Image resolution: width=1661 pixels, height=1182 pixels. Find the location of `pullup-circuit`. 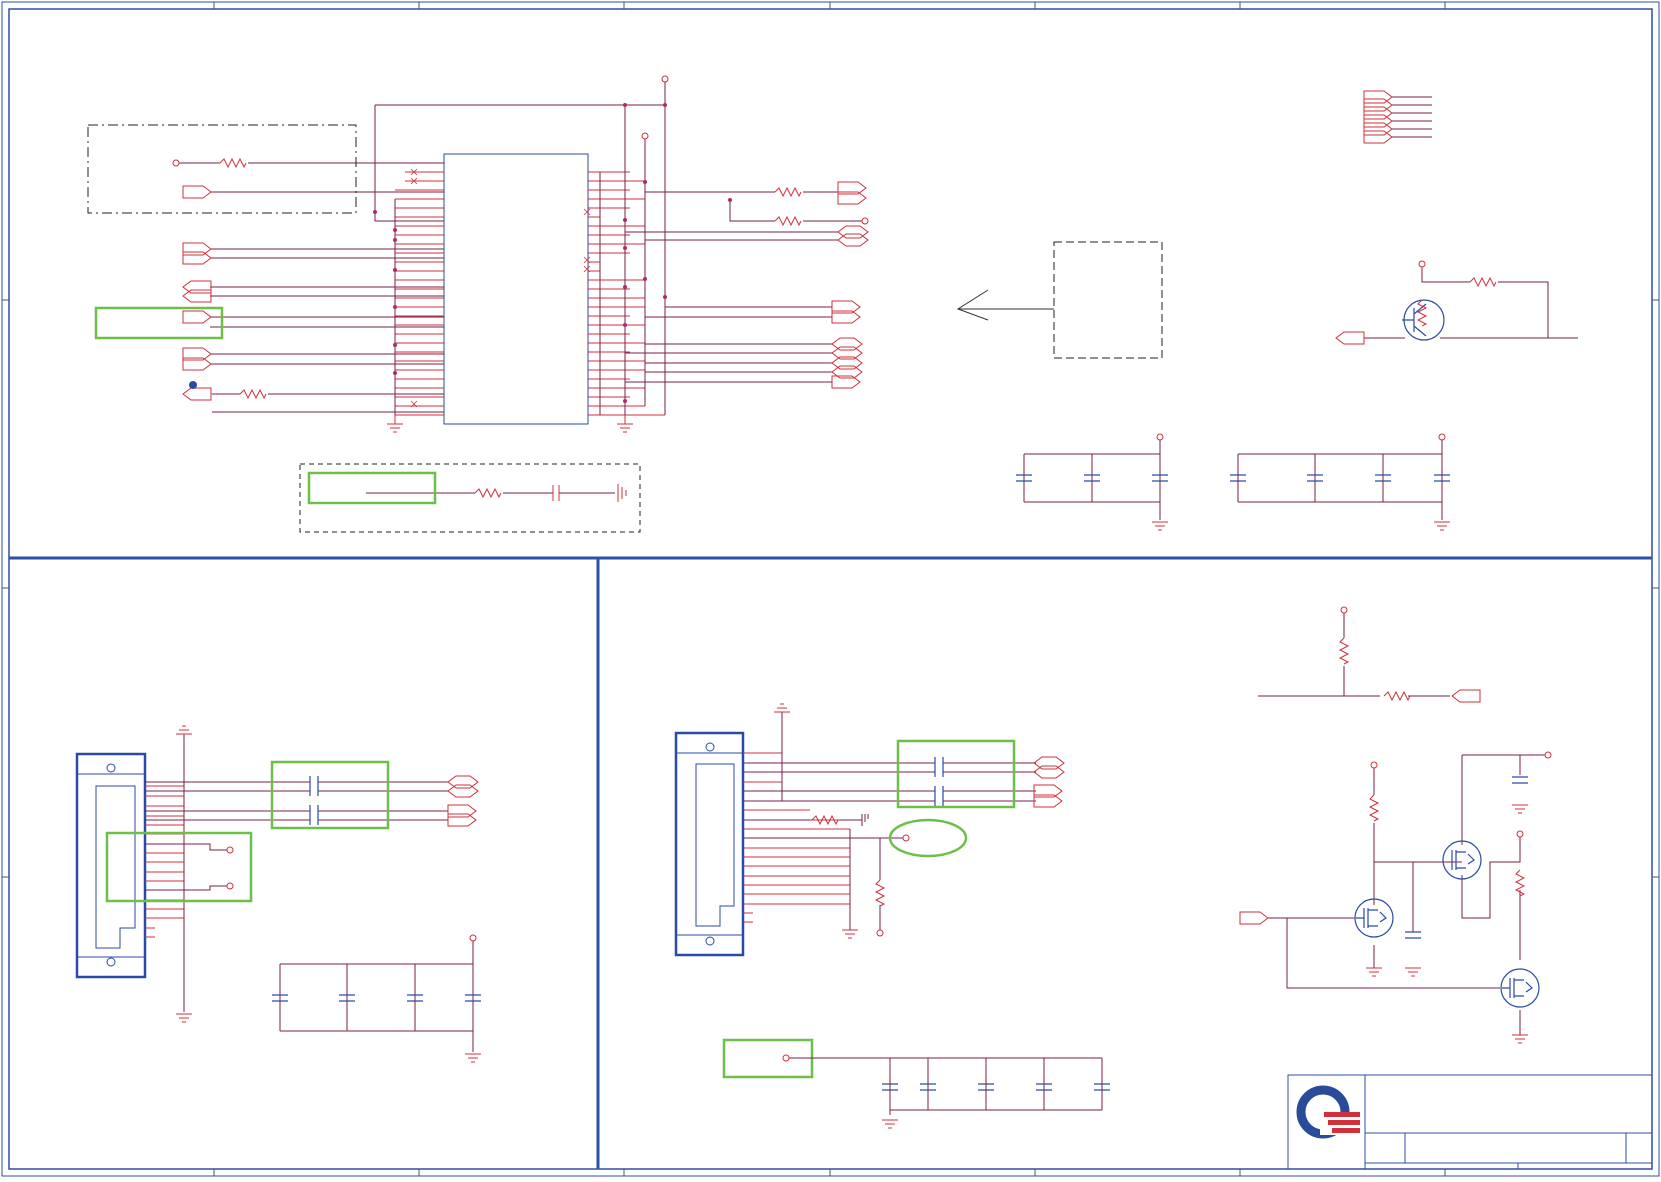

pullup-circuit is located at coordinates (1354, 654).